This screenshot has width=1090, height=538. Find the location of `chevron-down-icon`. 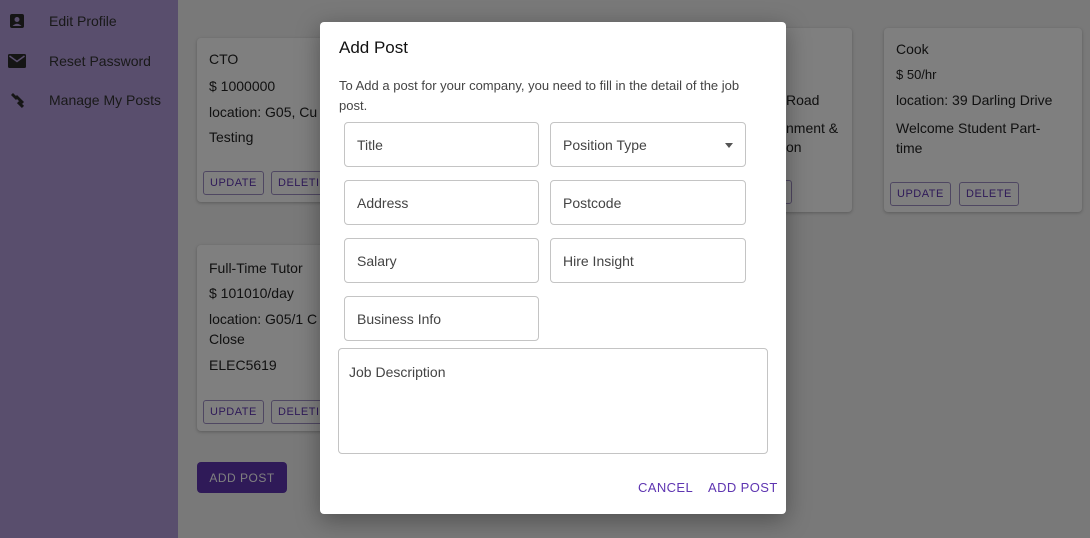

chevron-down-icon is located at coordinates (729, 145).